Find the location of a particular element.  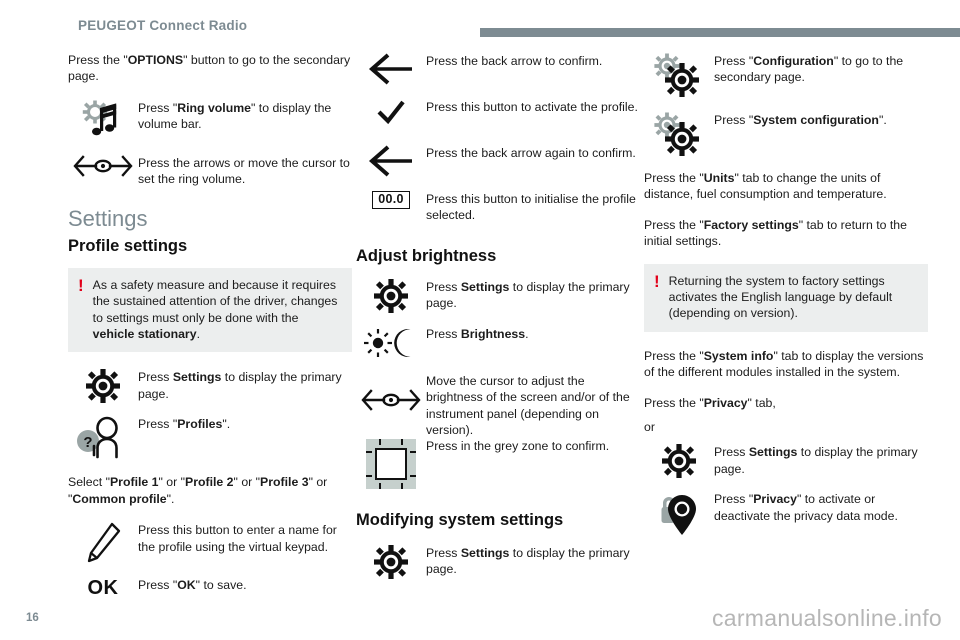

privacy-tab-paragraph: Press the "Privacy" tab, is located at coordinates (786, 403).